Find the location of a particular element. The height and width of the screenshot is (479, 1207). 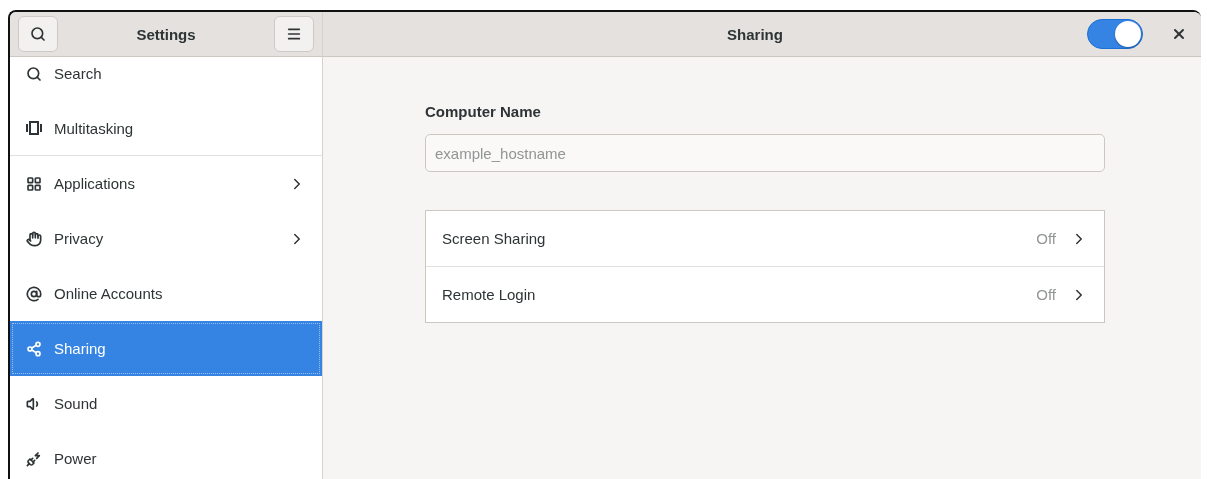

list-row: Remote Login Off is located at coordinates (765, 294).